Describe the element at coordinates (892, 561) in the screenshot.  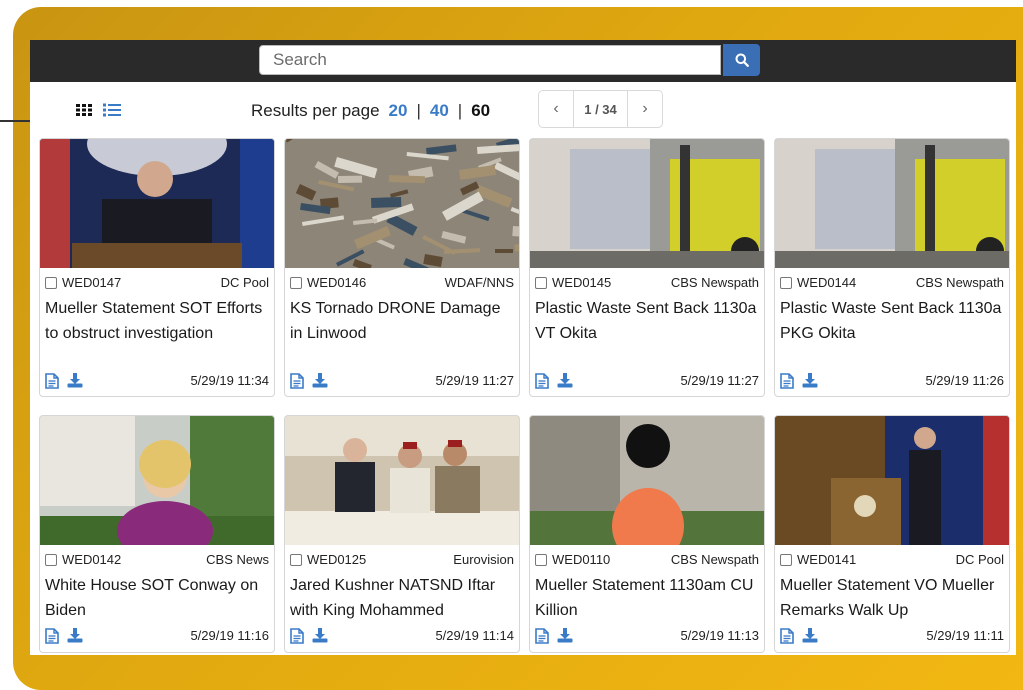
I see `card-meta: WED0141 DC Pool` at that location.